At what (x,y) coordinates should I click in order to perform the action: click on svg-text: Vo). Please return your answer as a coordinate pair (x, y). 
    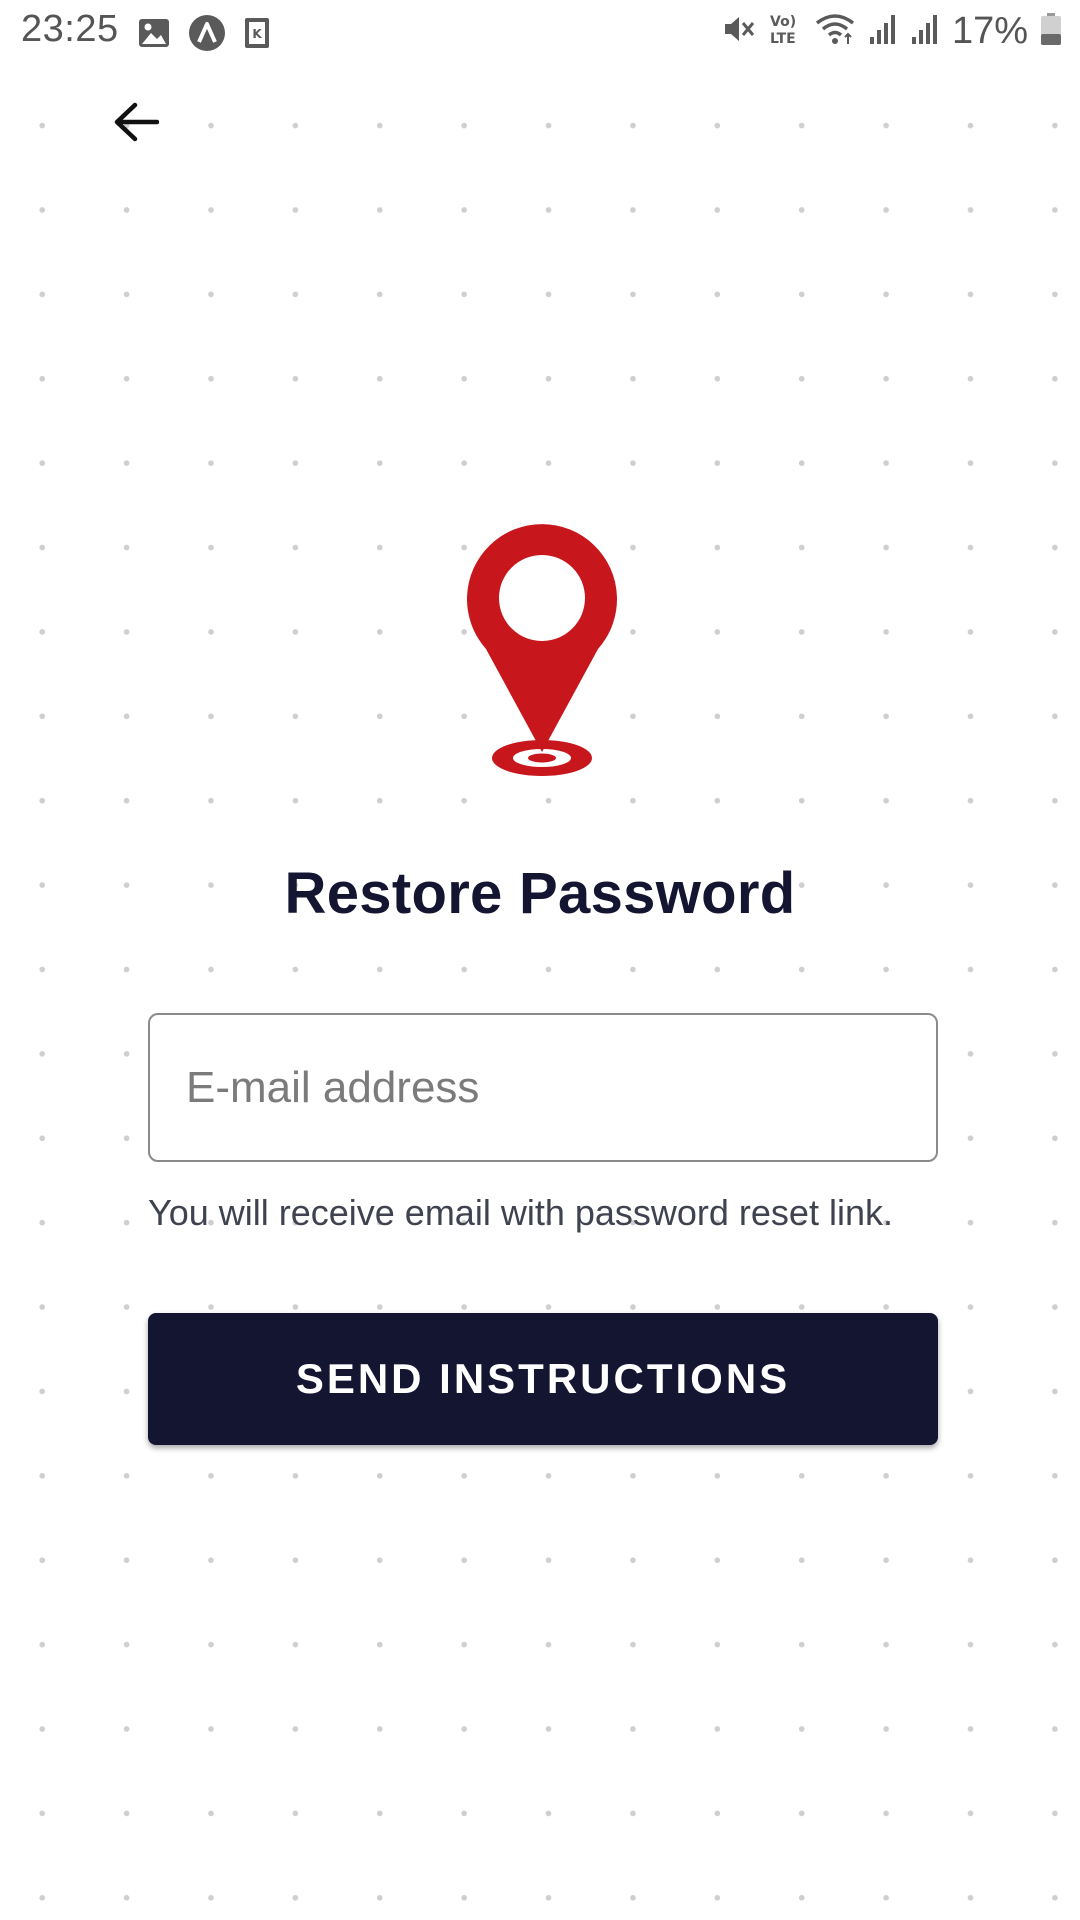
    Looking at the image, I should click on (783, 22).